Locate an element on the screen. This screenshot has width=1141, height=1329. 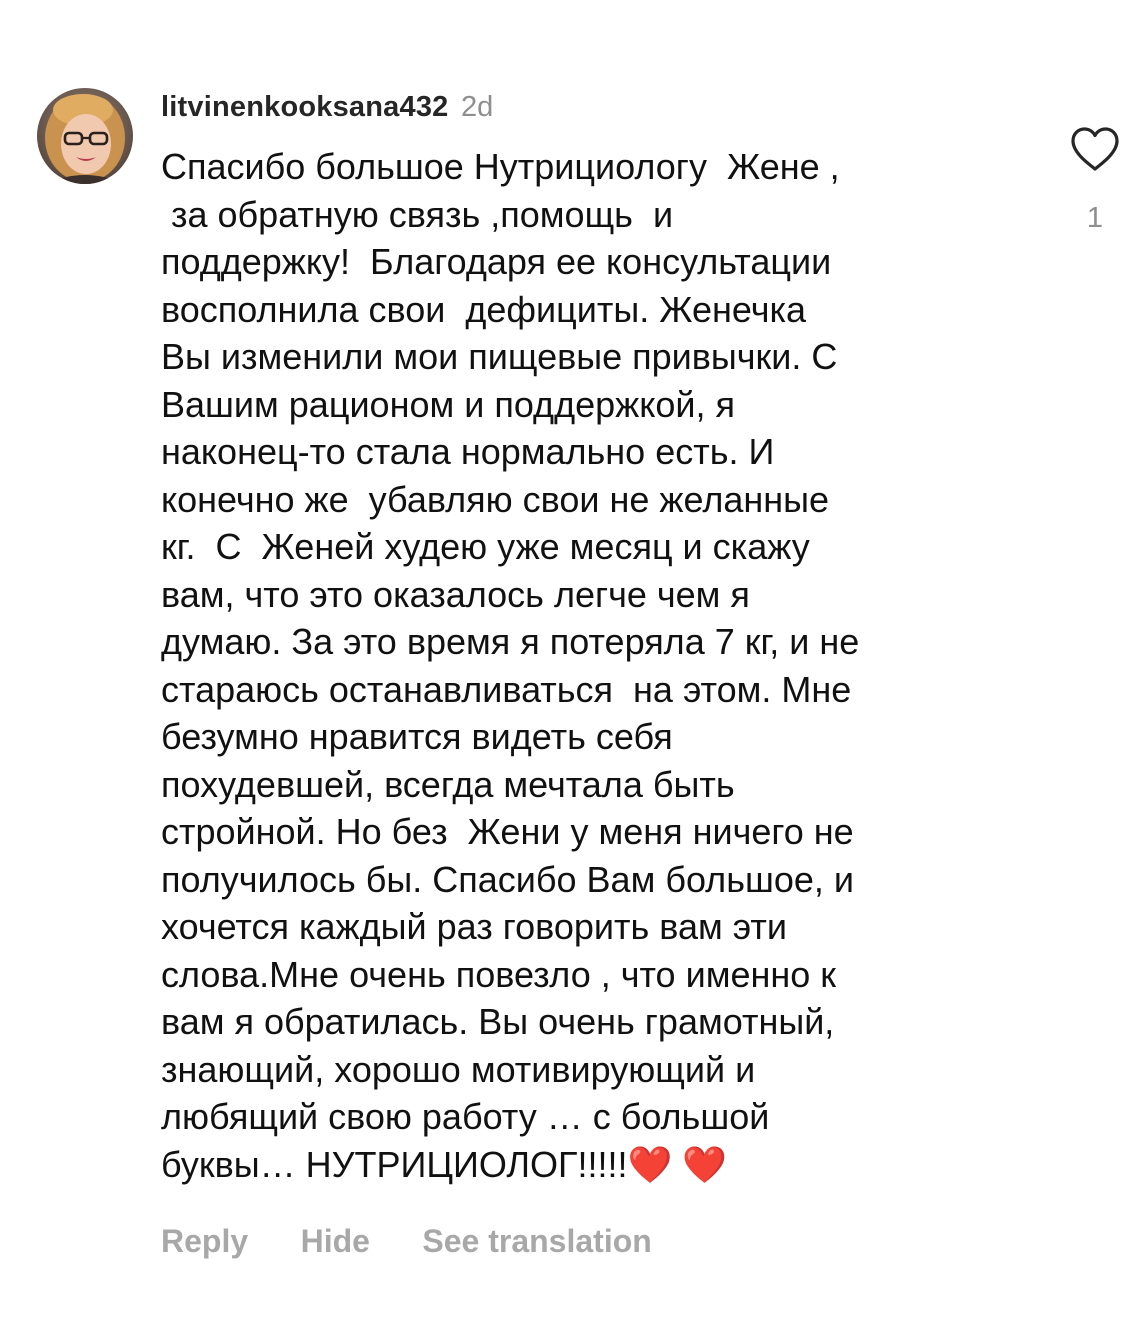
comment-text-line: поддержку! Благодаря ее консультации is located at coordinates (496, 261).